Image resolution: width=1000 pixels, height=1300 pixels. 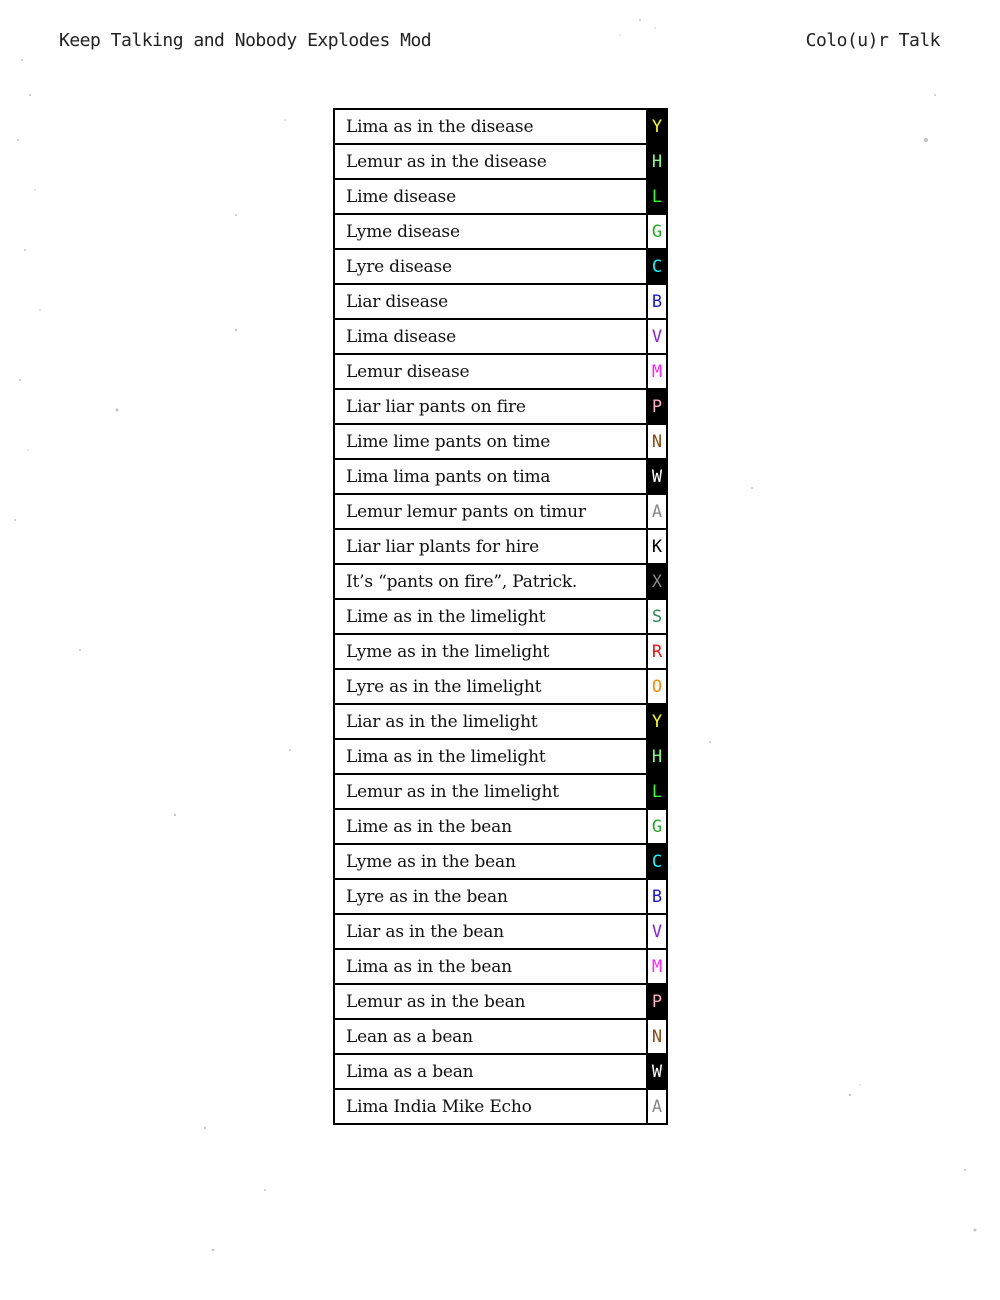 I want to click on table-row: Lemur as in the bean P, so click(x=500, y=1001).